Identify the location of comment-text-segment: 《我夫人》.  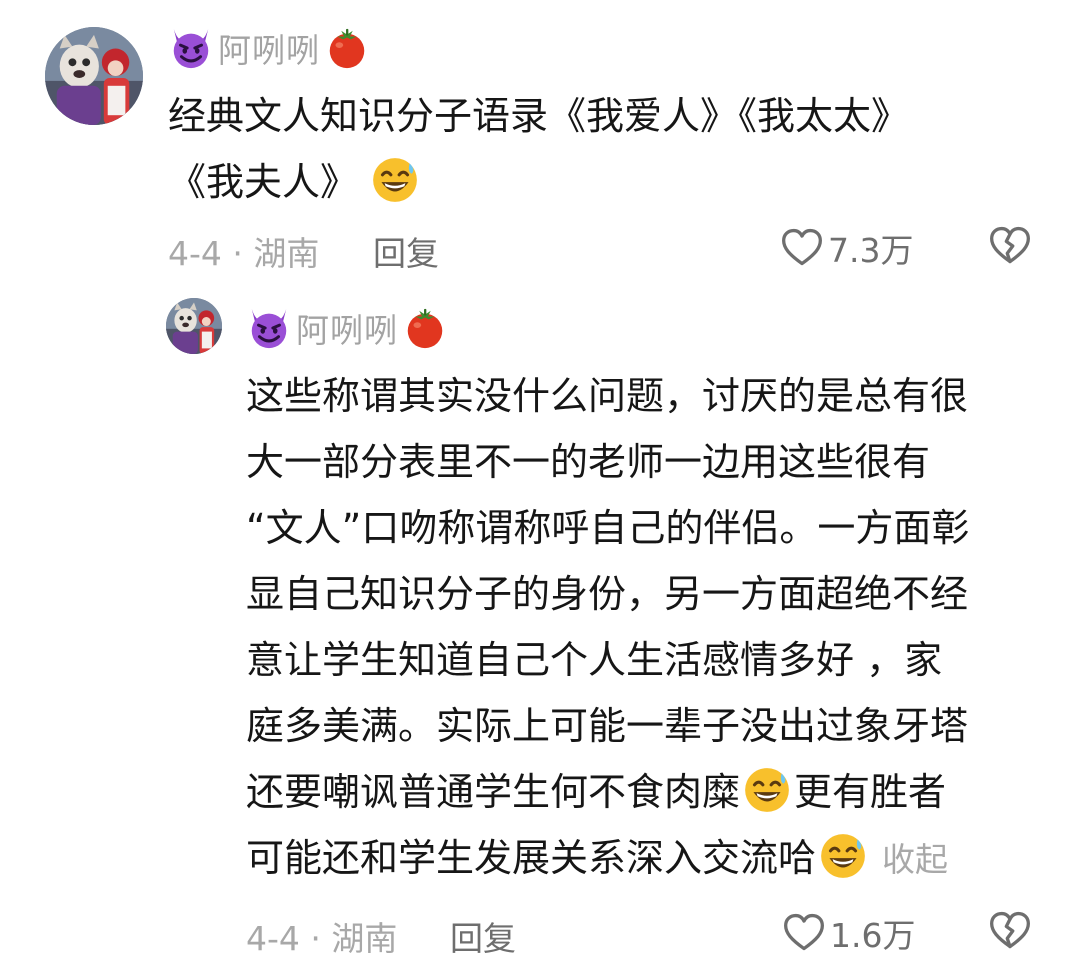
(263, 182).